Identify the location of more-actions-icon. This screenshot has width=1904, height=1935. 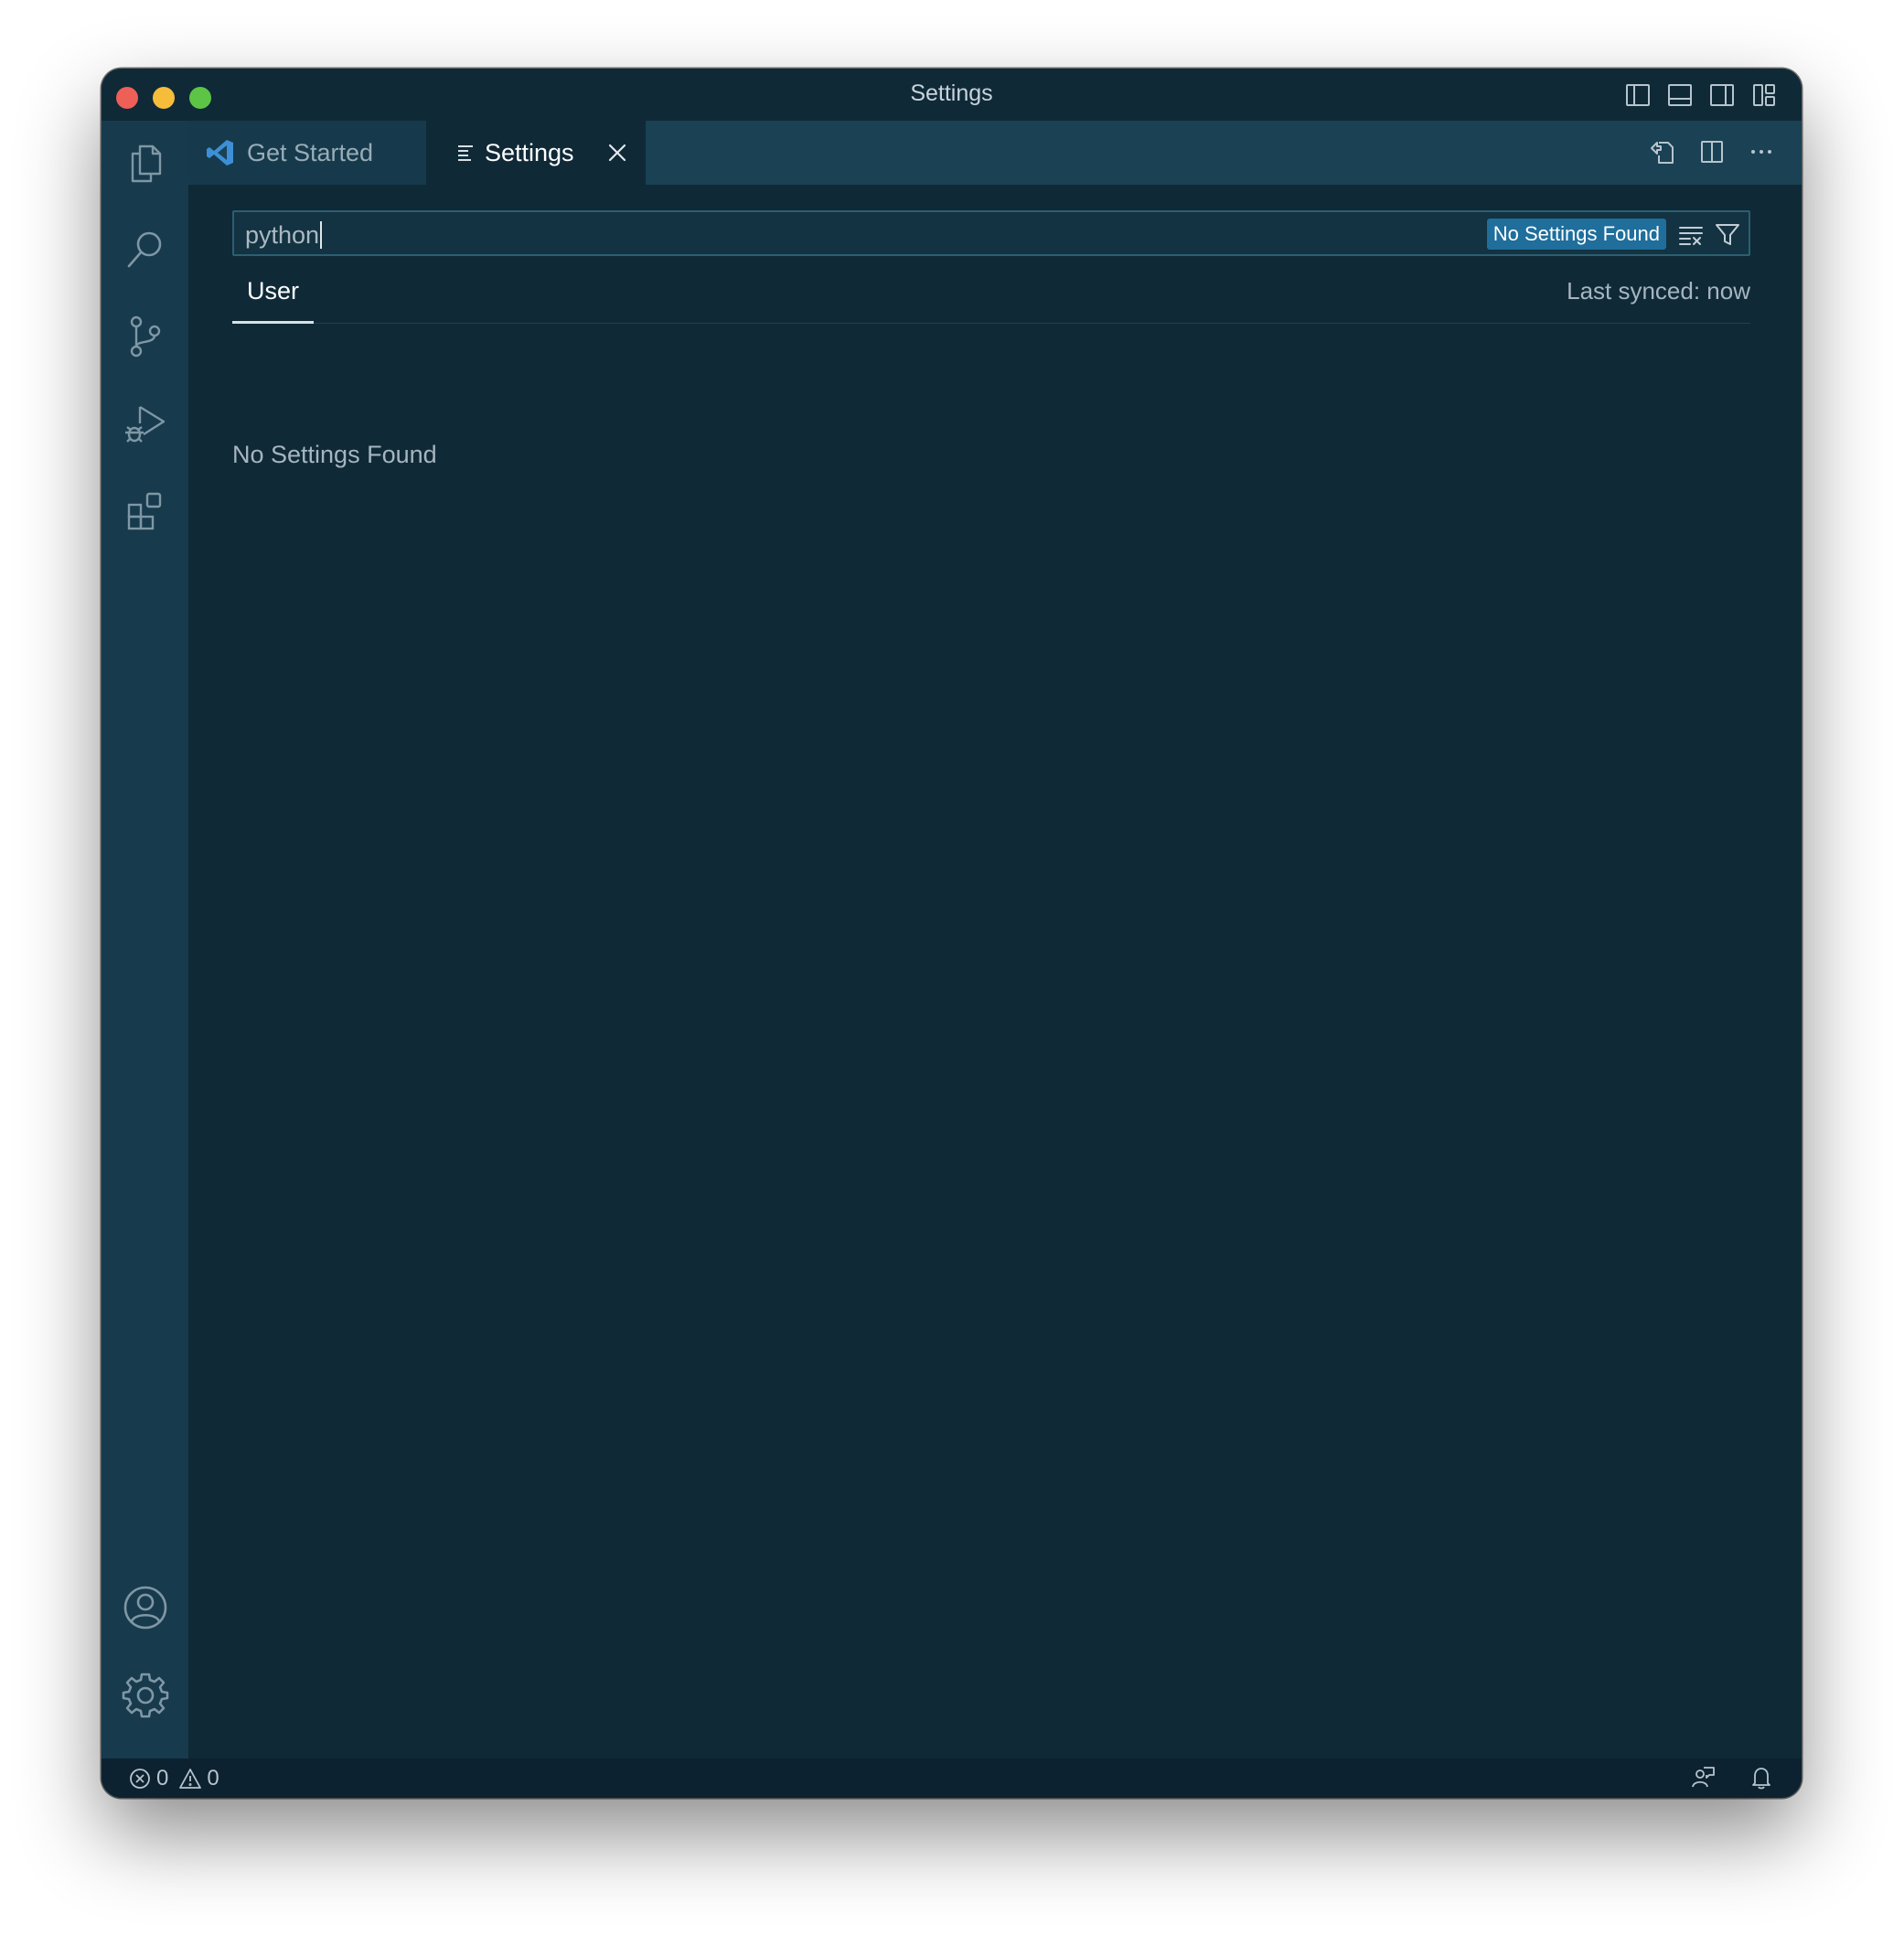
(1761, 151).